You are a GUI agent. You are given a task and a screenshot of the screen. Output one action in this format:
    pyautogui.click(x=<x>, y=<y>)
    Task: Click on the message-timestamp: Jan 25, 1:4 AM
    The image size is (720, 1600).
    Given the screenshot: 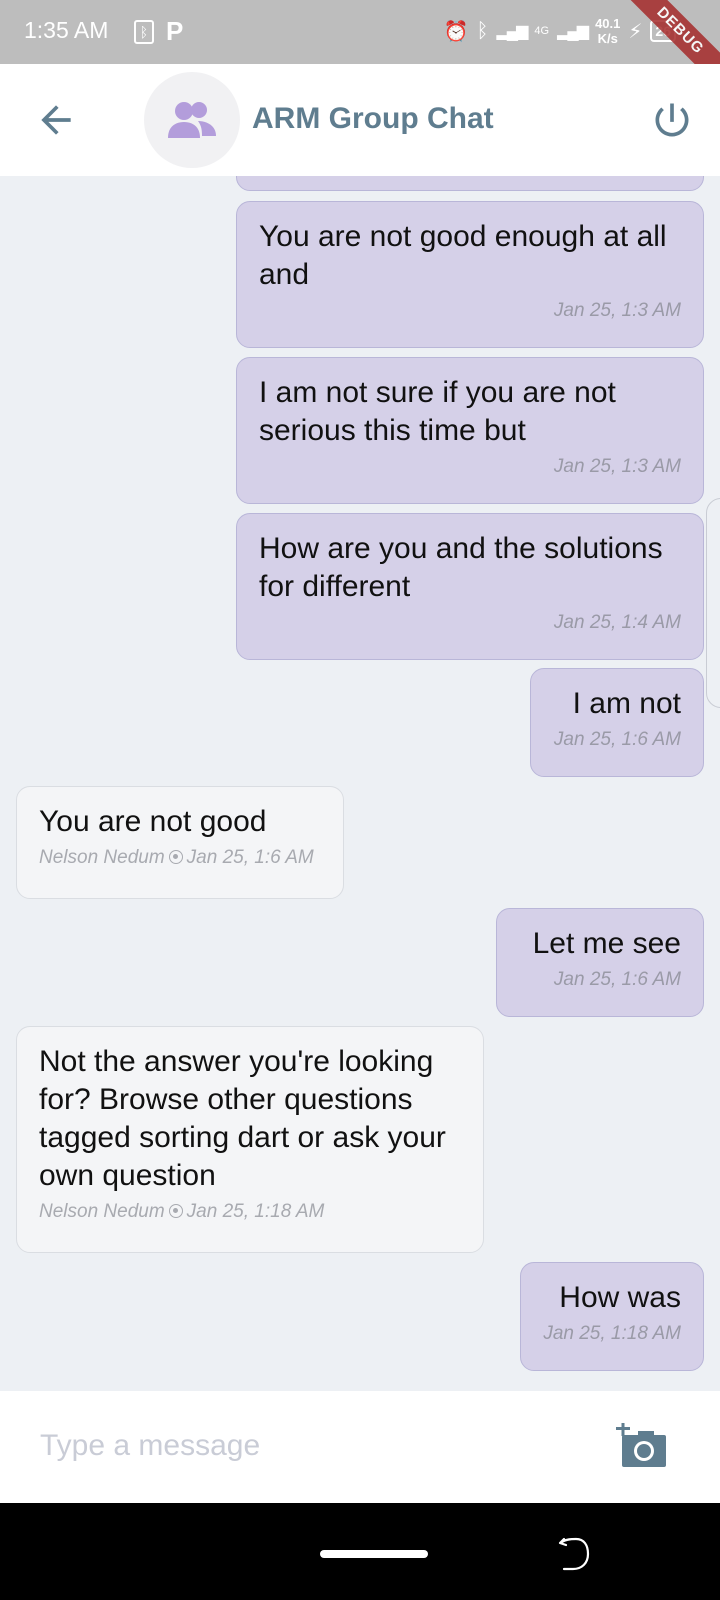 What is the action you would take?
    pyautogui.click(x=617, y=622)
    